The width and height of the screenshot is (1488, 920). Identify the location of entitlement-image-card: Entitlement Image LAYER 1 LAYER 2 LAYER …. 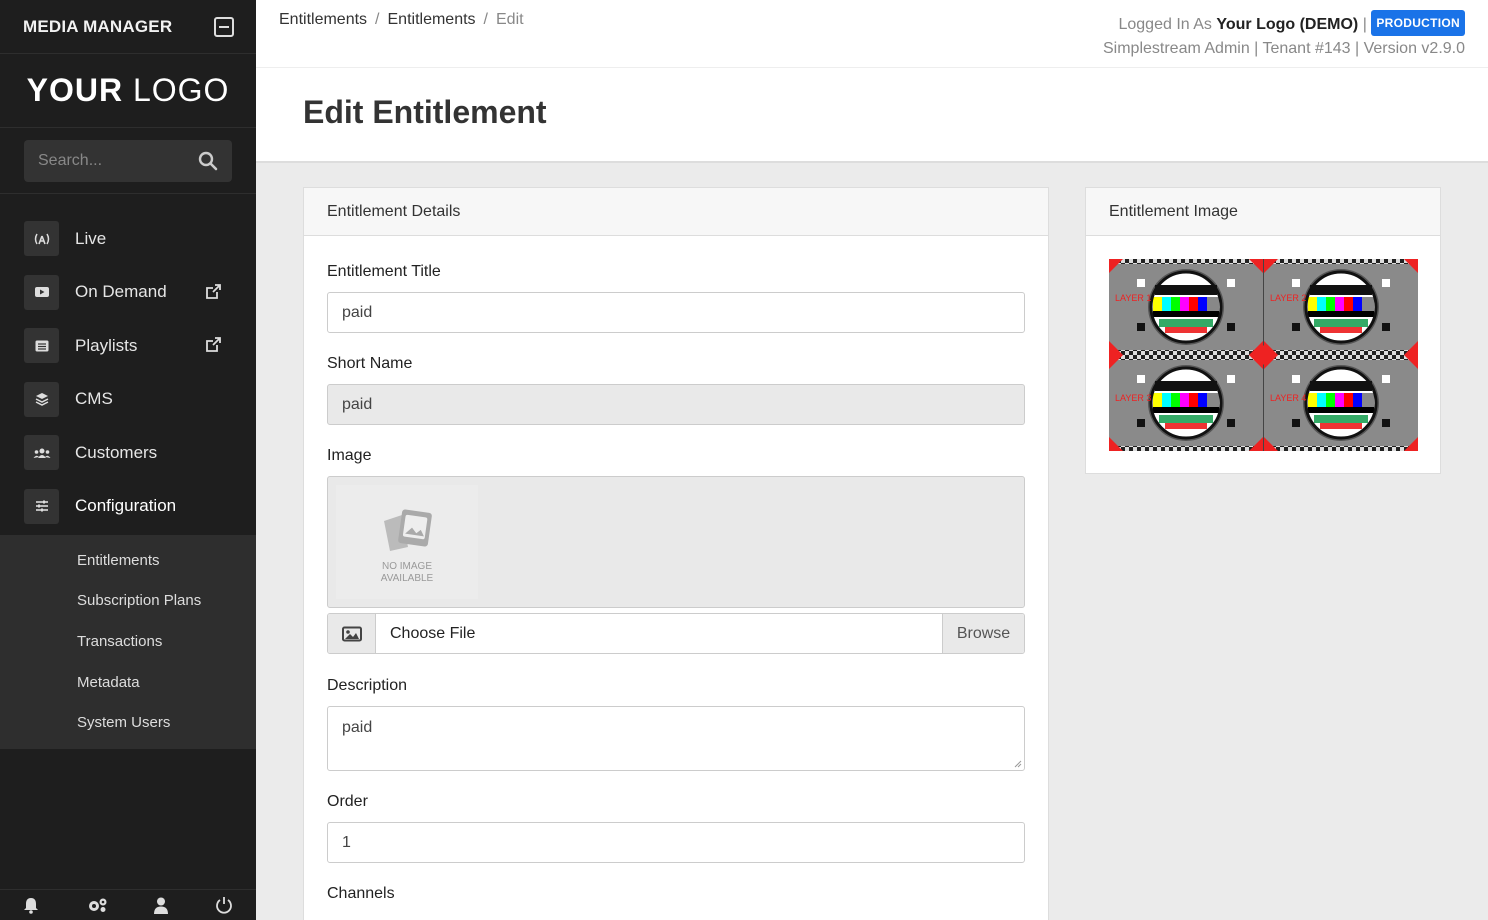
(1263, 330).